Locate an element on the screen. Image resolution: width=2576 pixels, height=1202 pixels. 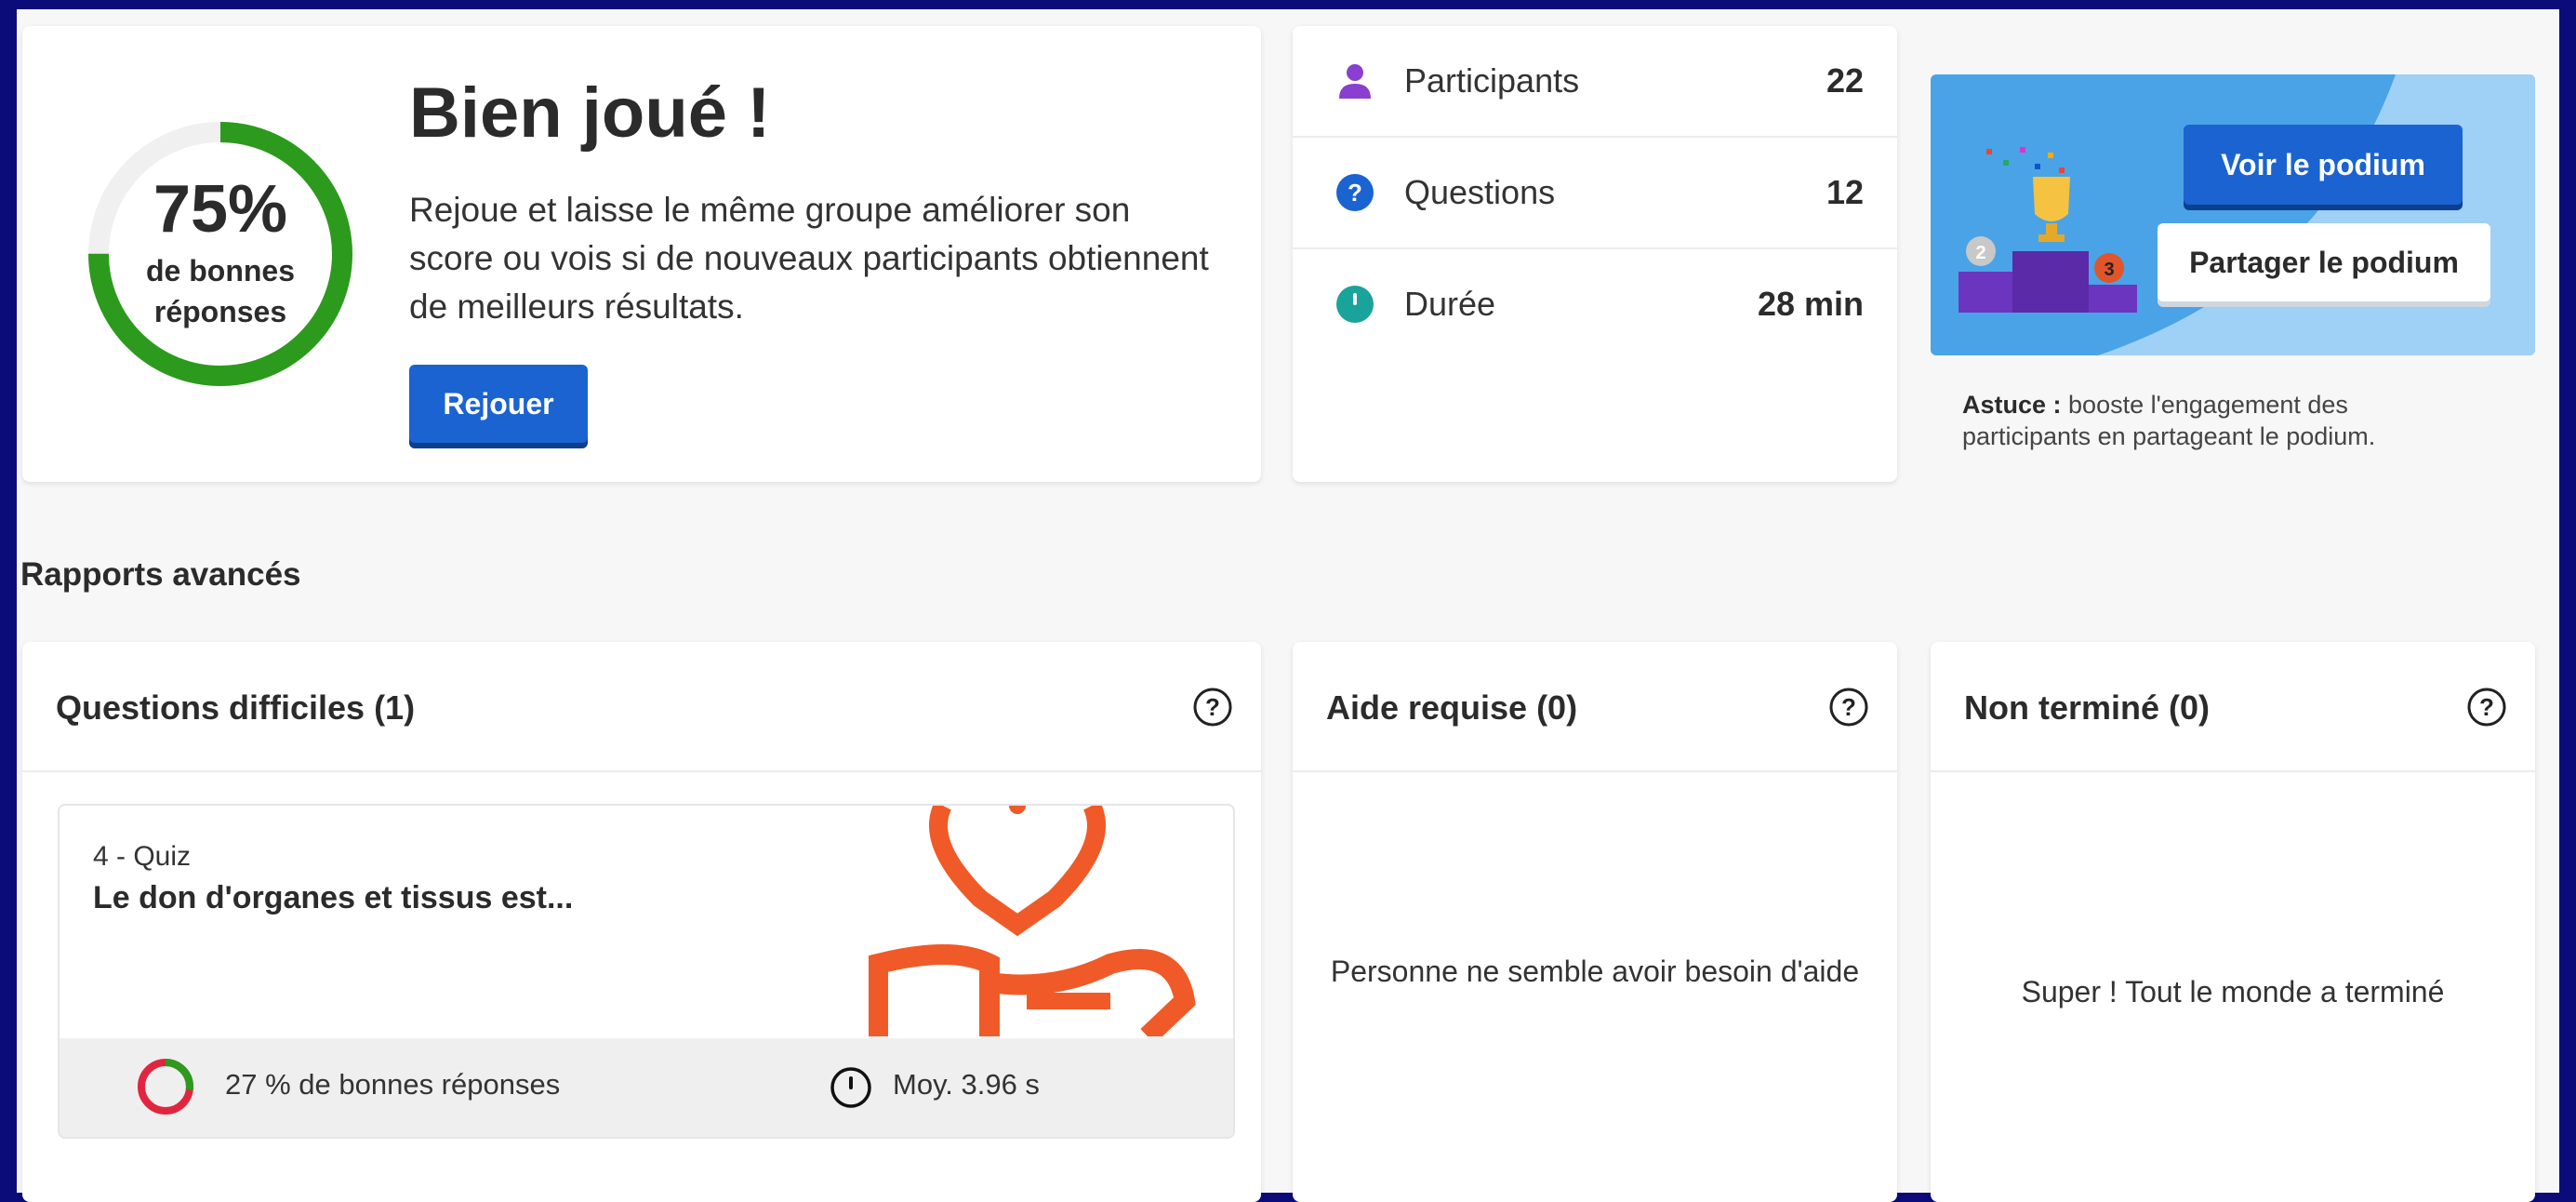
average-time: Moy. 3.96 s is located at coordinates (966, 1084).